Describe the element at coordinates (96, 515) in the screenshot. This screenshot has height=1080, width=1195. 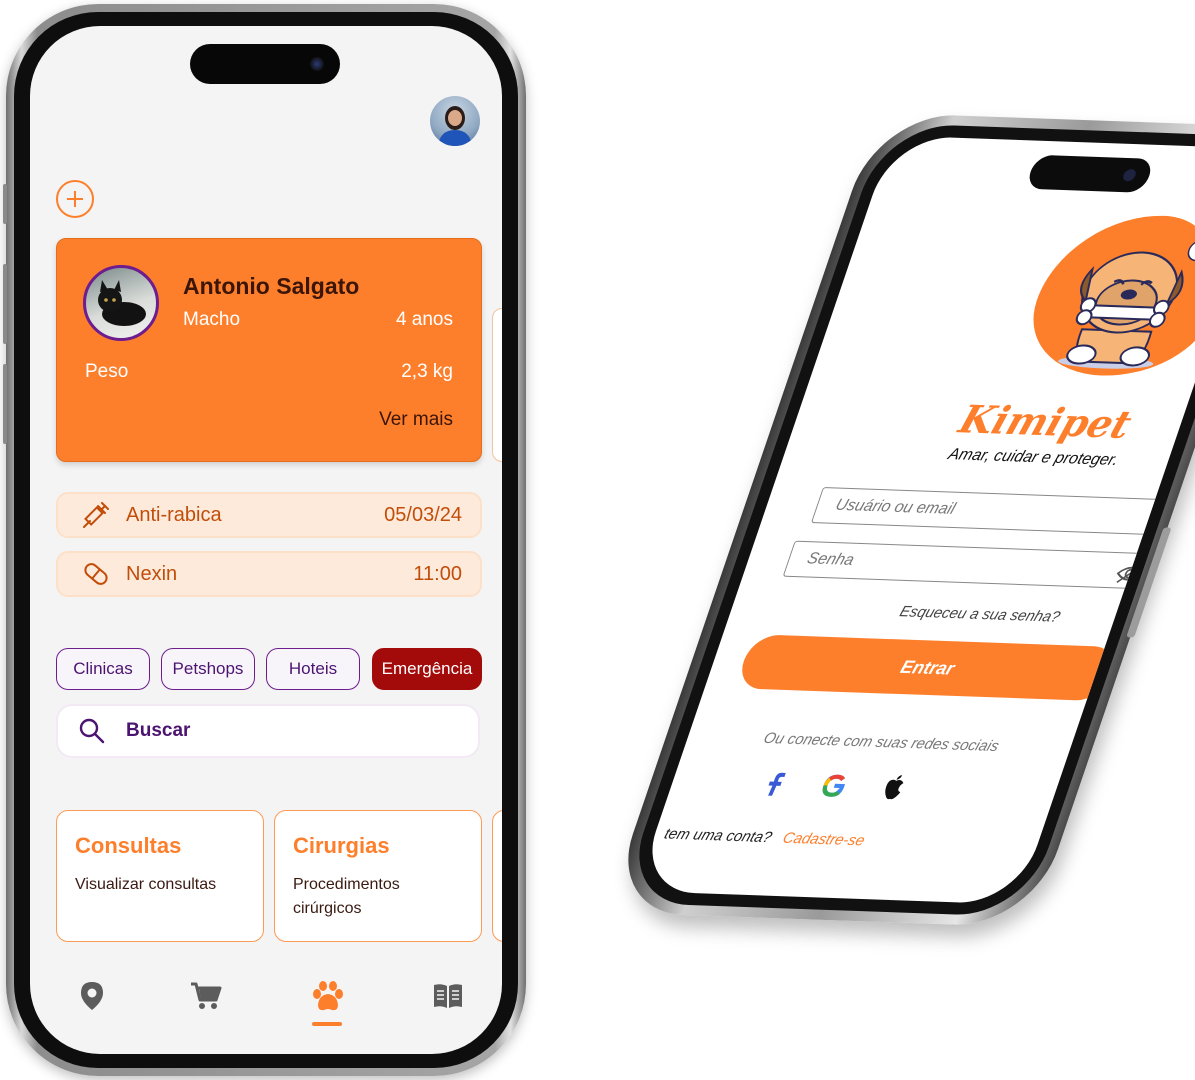
I see `syringe-icon` at that location.